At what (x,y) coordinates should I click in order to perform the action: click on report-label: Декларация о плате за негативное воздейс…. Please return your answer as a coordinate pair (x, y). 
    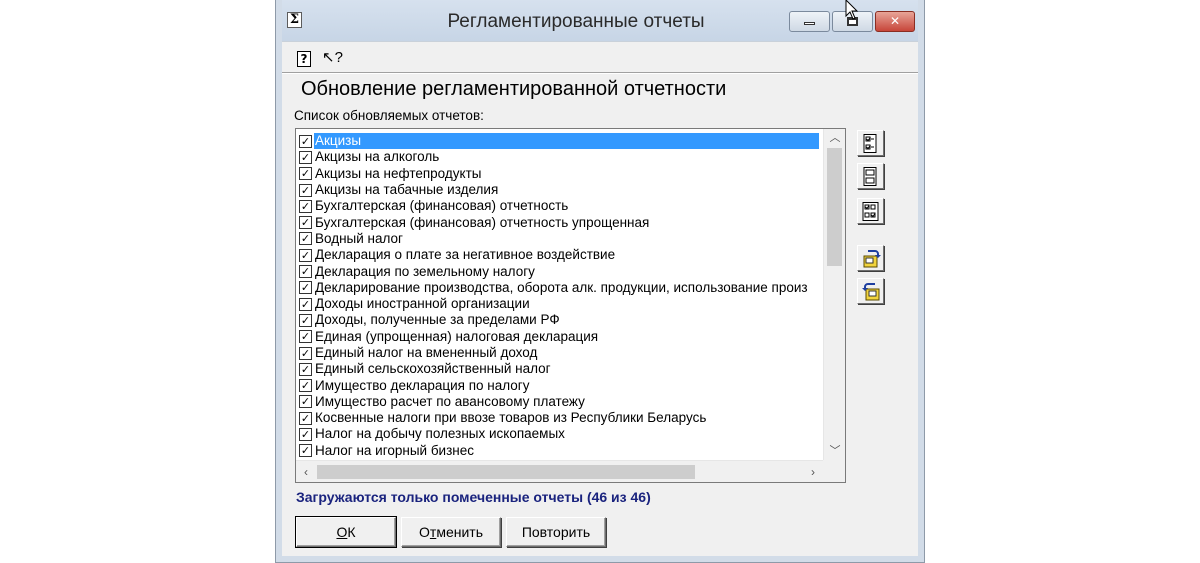
    Looking at the image, I should click on (465, 255).